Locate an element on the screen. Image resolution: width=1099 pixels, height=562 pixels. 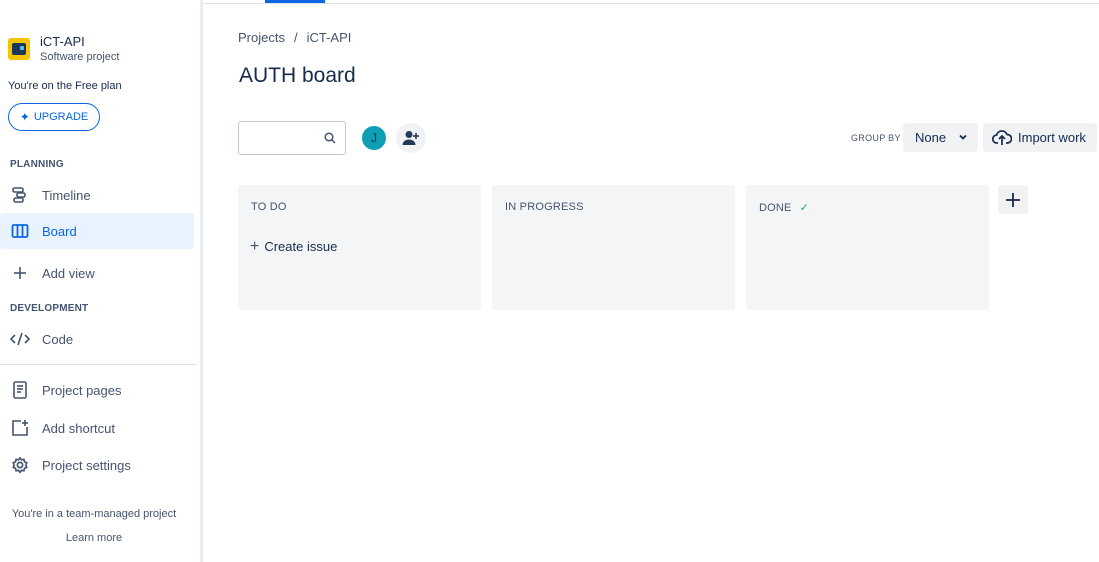
sidebar-item-label: Code is located at coordinates (58, 339).